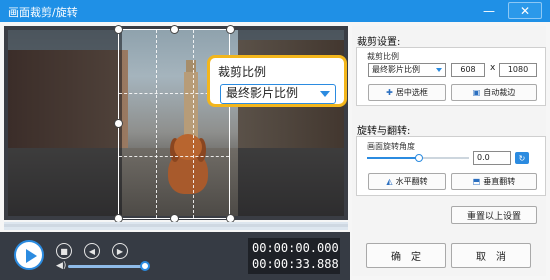  What do you see at coordinates (393, 158) in the screenshot?
I see `rotate-slider-fill` at bounding box center [393, 158].